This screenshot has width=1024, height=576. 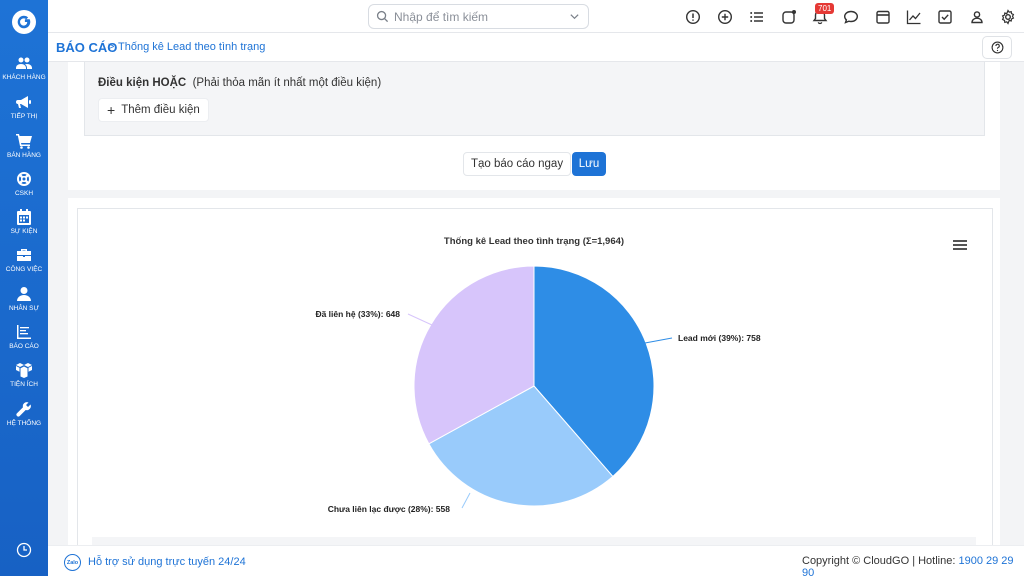 What do you see at coordinates (719, 338) in the screenshot?
I see `pie-data-label: Lead mới (39%): 758` at bounding box center [719, 338].